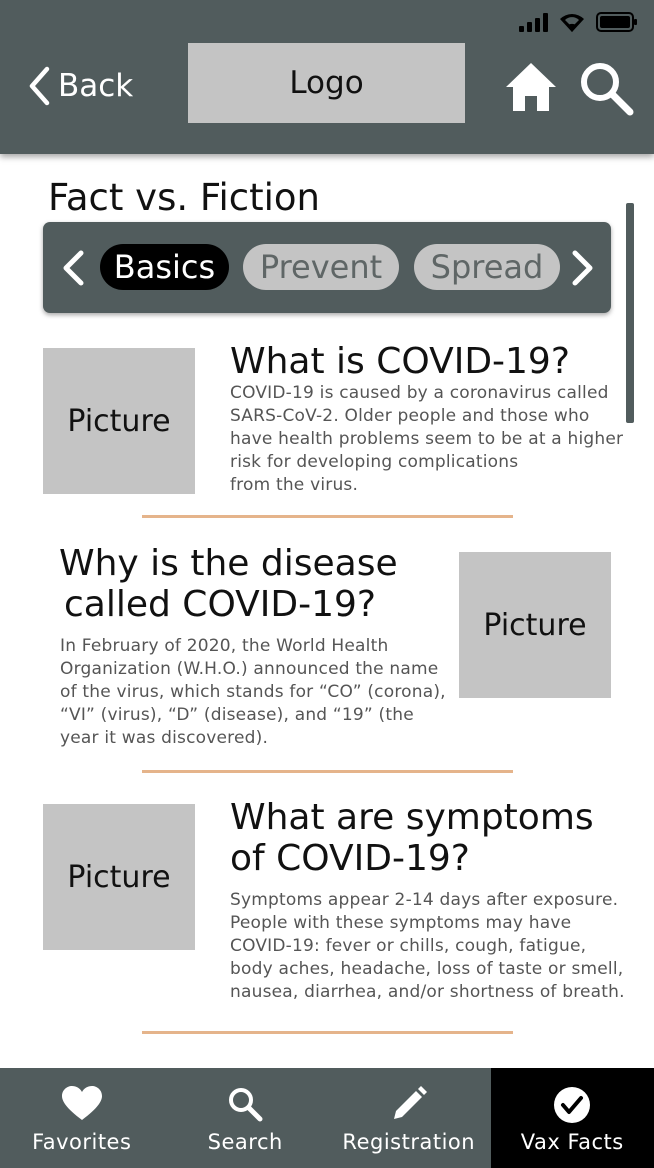  I want to click on status-bar, so click(578, 22).